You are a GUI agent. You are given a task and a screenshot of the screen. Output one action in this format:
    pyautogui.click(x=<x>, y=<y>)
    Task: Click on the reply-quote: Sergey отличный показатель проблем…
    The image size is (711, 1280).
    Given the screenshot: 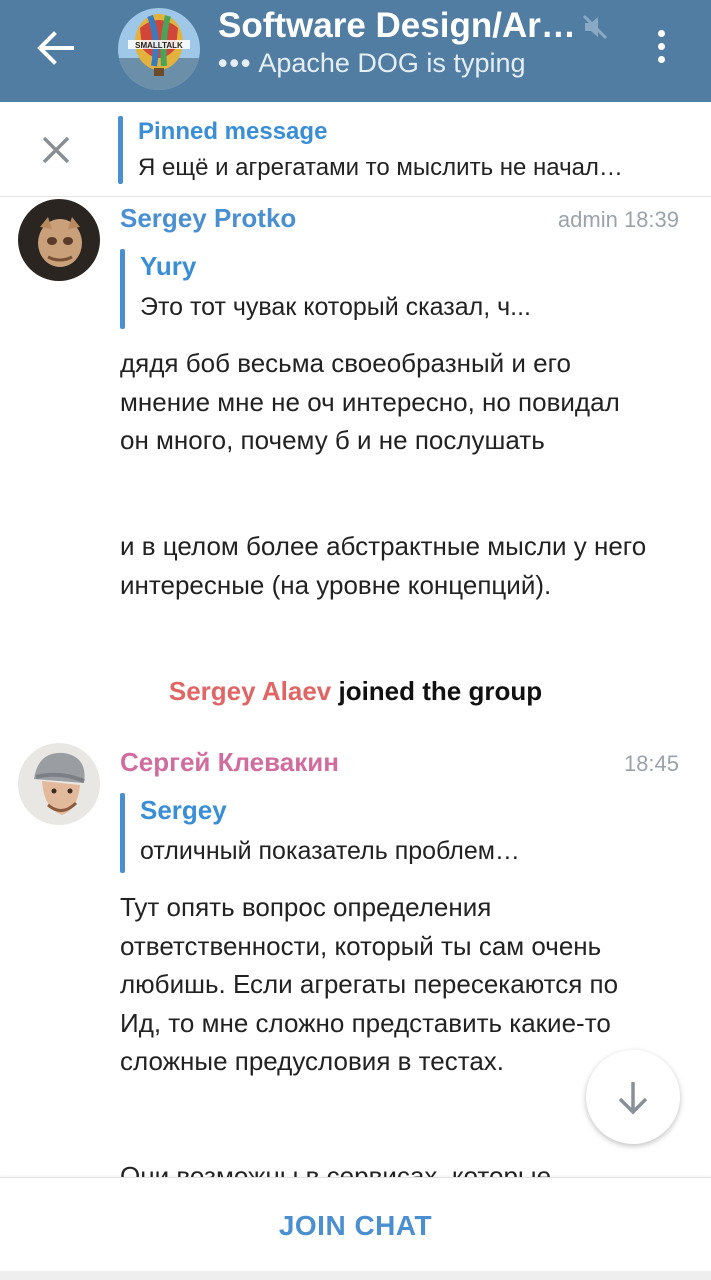 What is the action you would take?
    pyautogui.click(x=390, y=833)
    